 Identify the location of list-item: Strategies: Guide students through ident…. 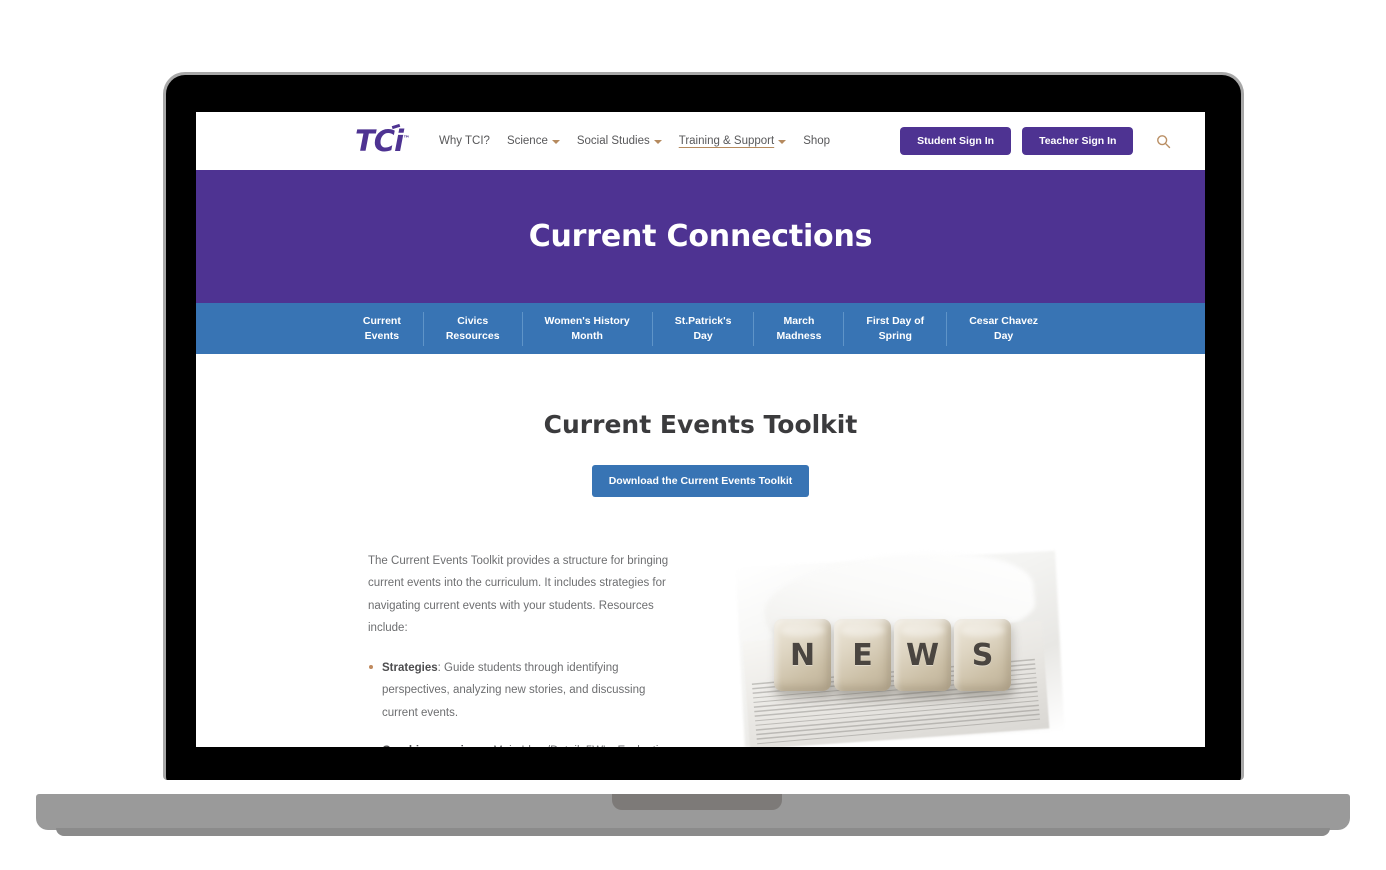
(523, 690).